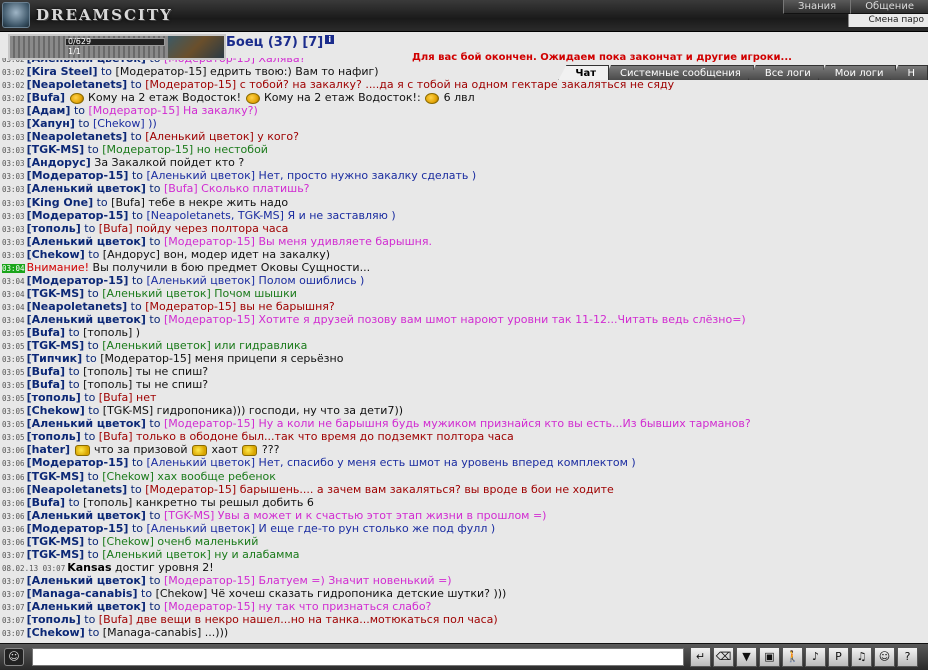 The image size is (928, 670). Describe the element at coordinates (838, 657) in the screenshot. I see `p-l-icon: P` at that location.